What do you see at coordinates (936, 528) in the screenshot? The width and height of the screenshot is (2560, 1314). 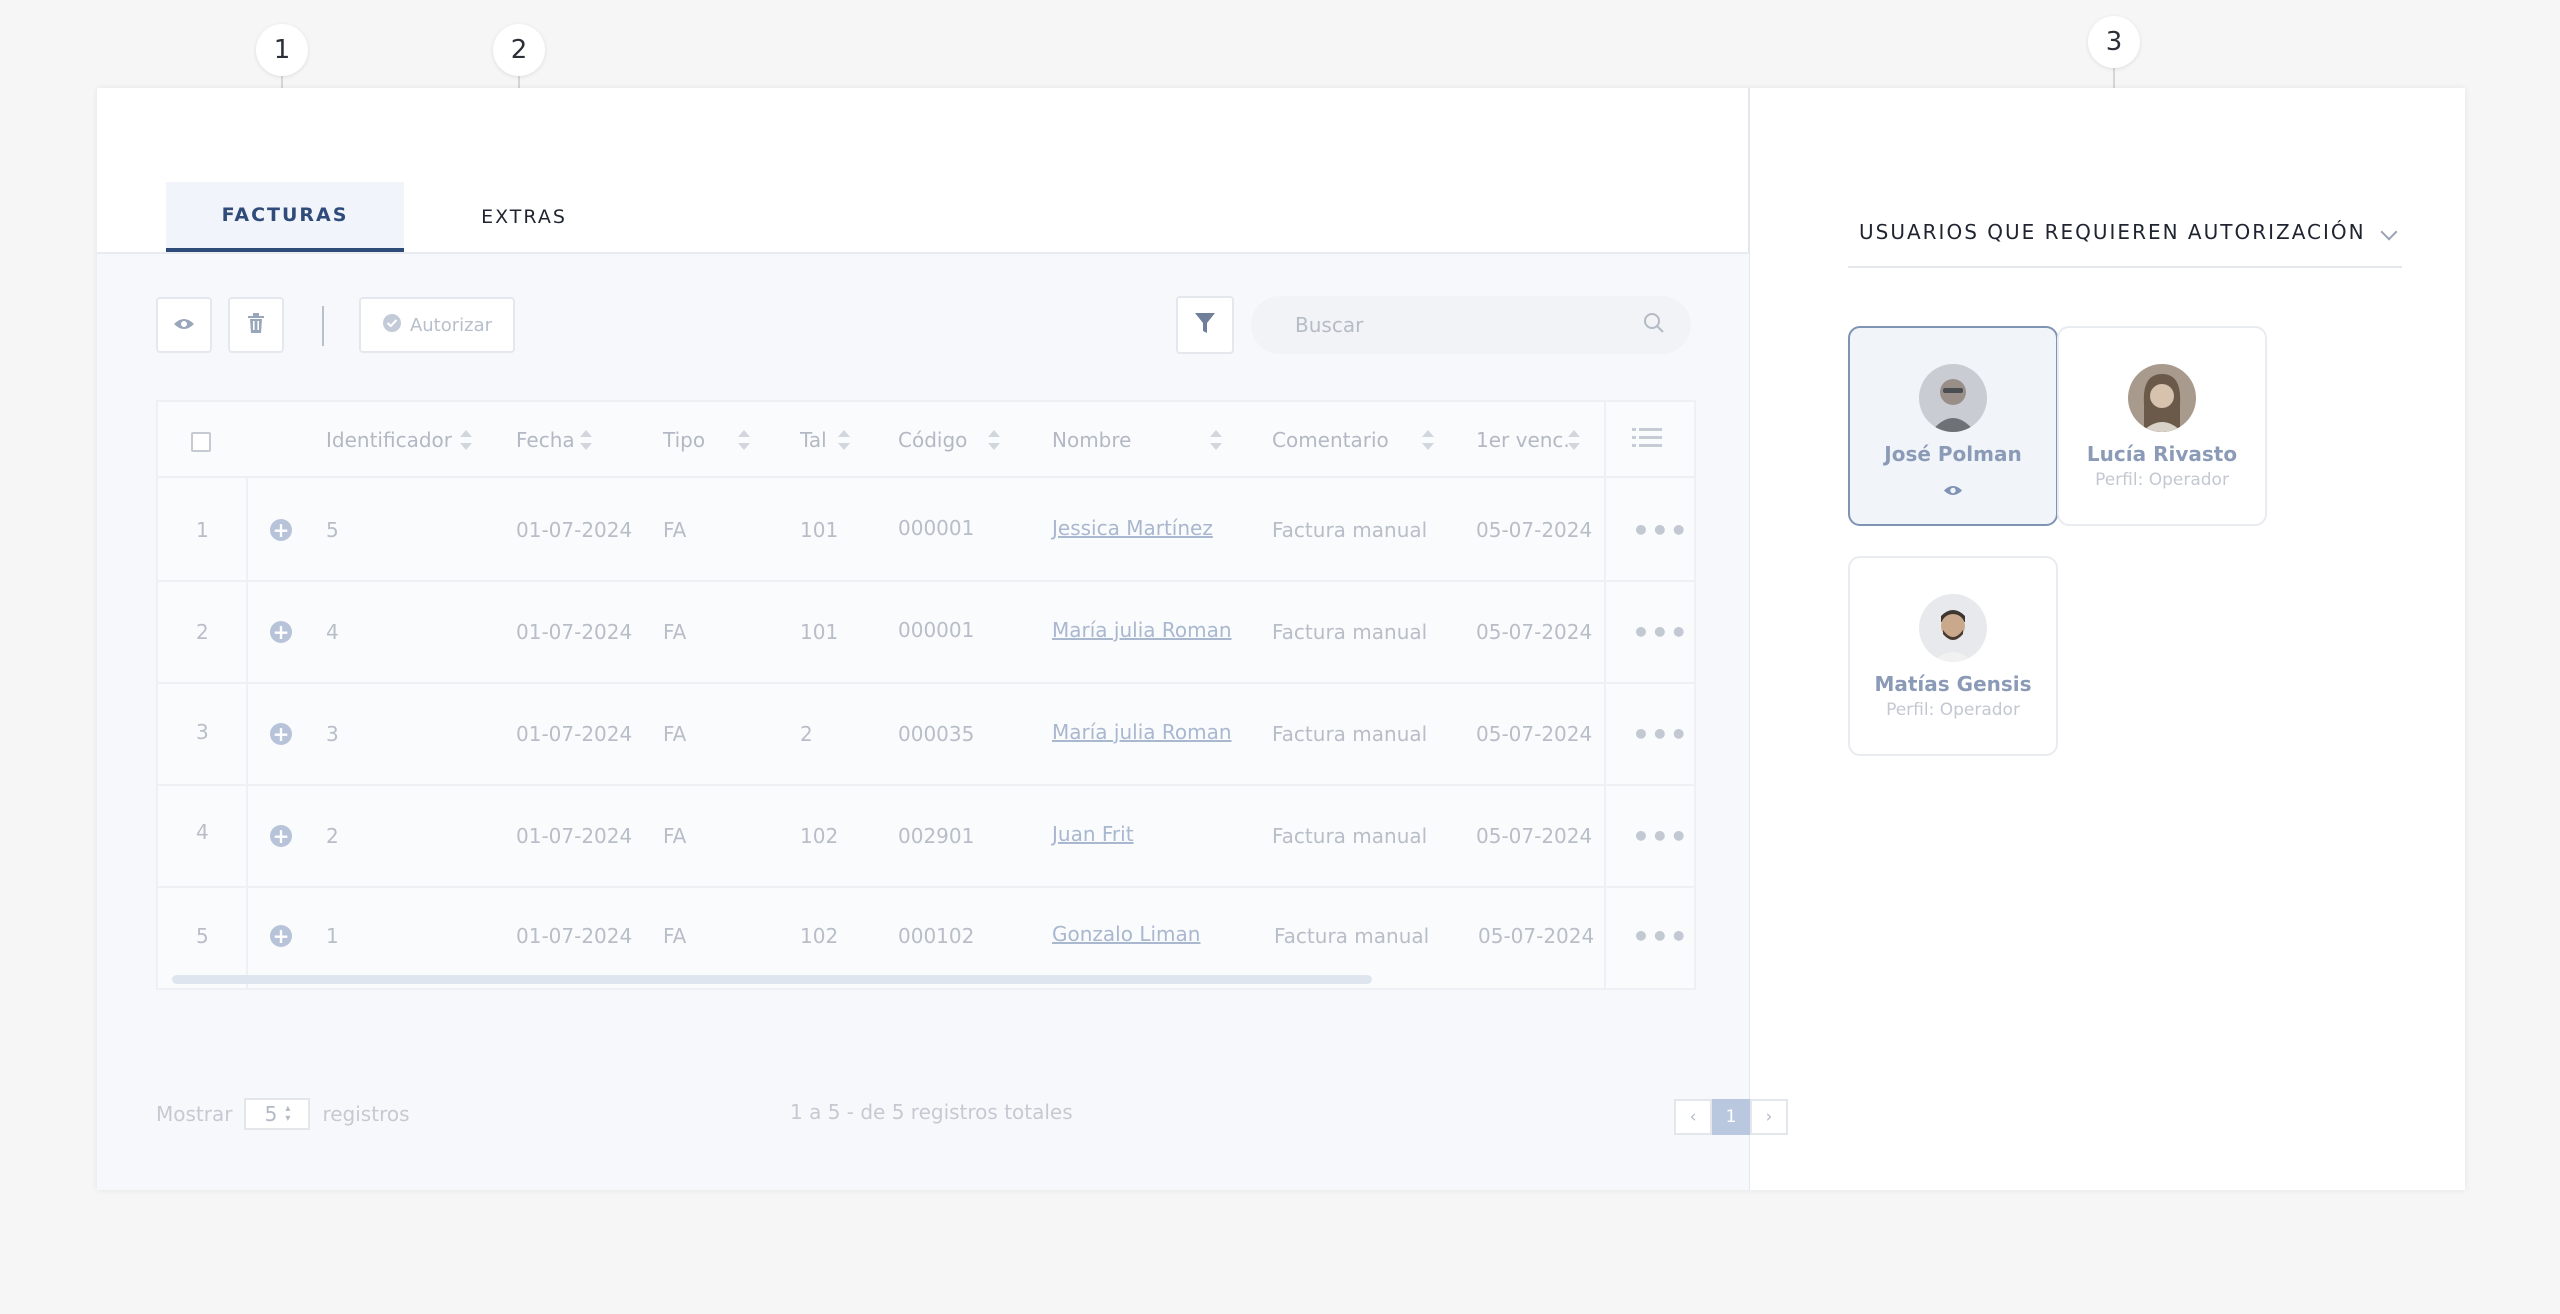 I see `cell-codigo: 000001` at bounding box center [936, 528].